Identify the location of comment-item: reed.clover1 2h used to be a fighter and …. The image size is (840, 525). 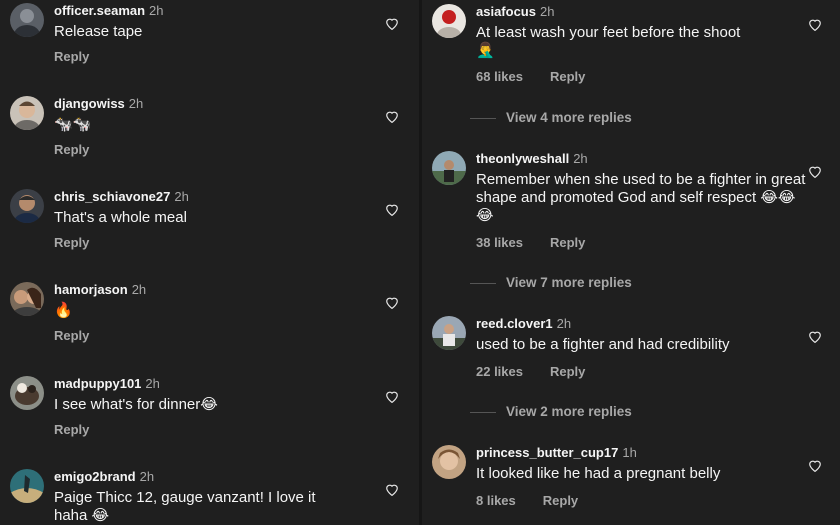
(631, 351).